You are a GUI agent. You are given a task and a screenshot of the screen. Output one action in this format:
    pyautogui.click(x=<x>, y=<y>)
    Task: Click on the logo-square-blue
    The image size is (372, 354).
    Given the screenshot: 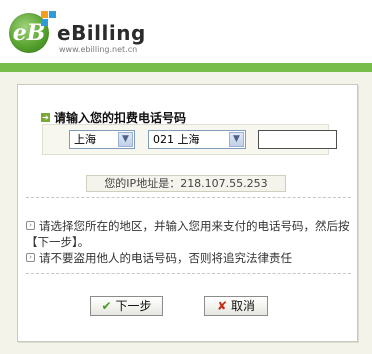 What is the action you would take?
    pyautogui.click(x=52, y=14)
    